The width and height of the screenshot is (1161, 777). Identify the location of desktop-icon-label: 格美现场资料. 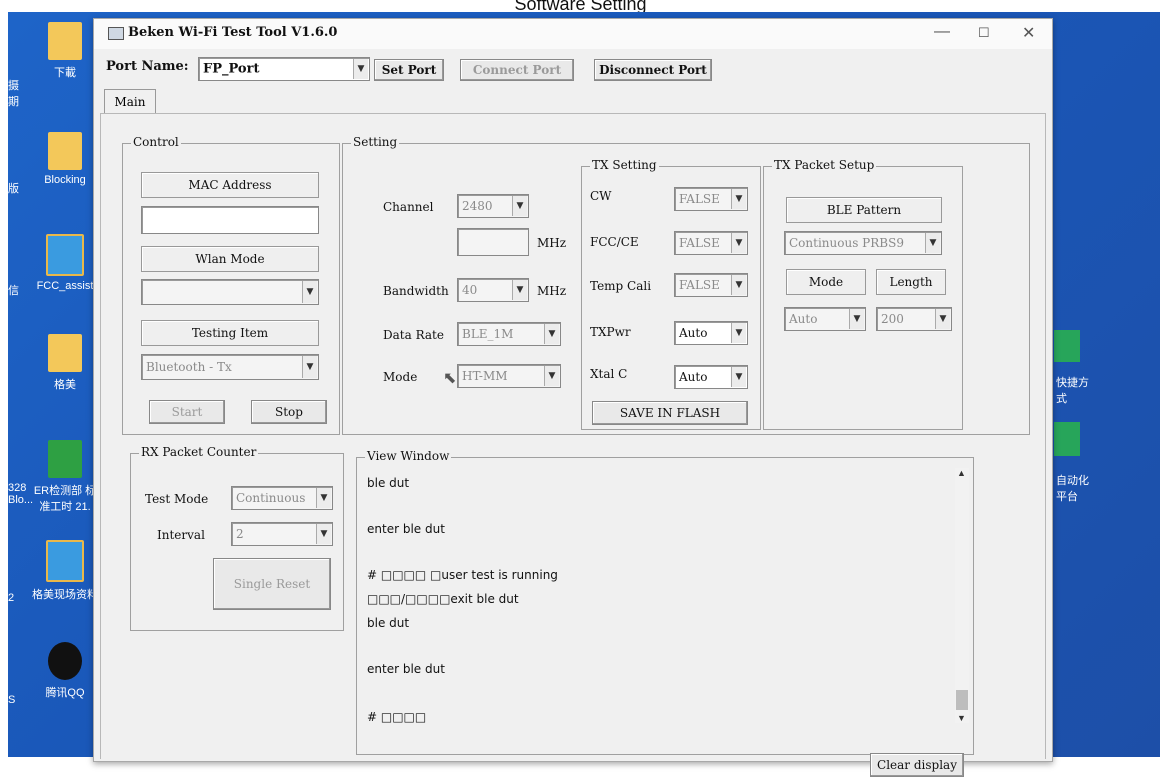
(65, 595).